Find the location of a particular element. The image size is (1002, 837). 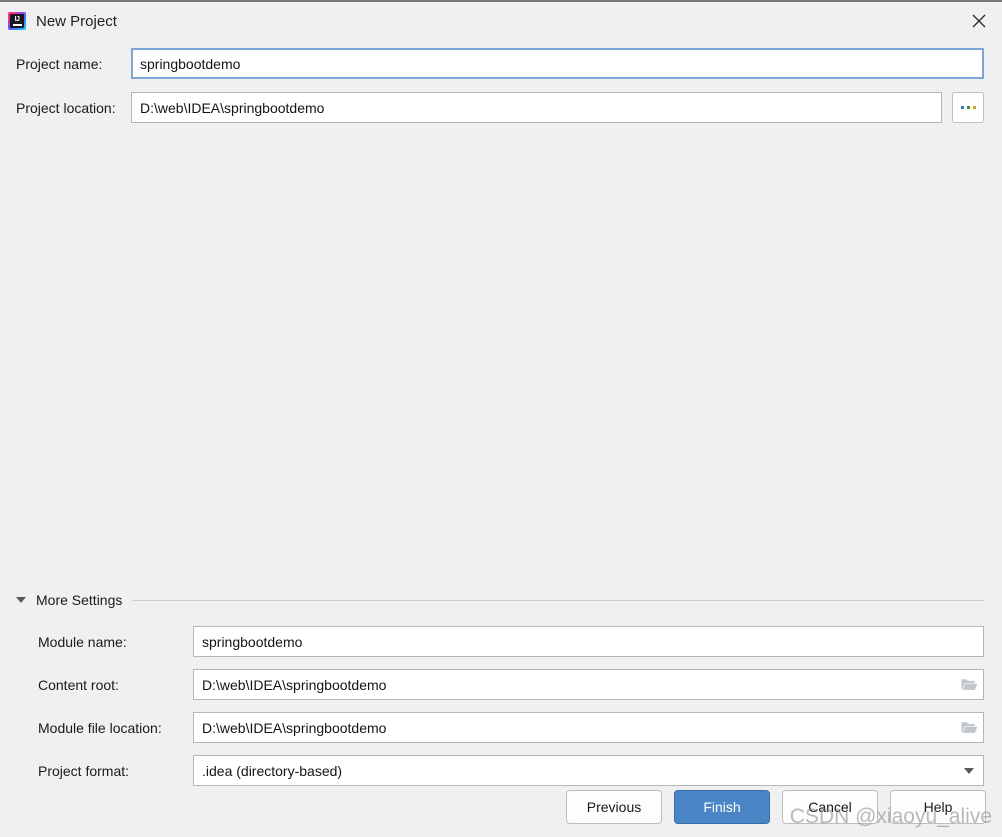

content-root-input: D:\web\IDEA\springbootdemo is located at coordinates (588, 684).